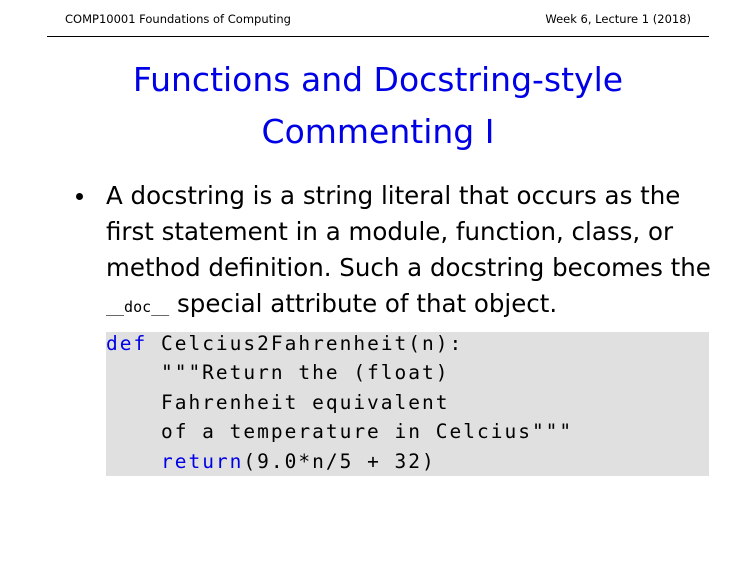  I want to click on keyword-def: def, so click(127, 343).